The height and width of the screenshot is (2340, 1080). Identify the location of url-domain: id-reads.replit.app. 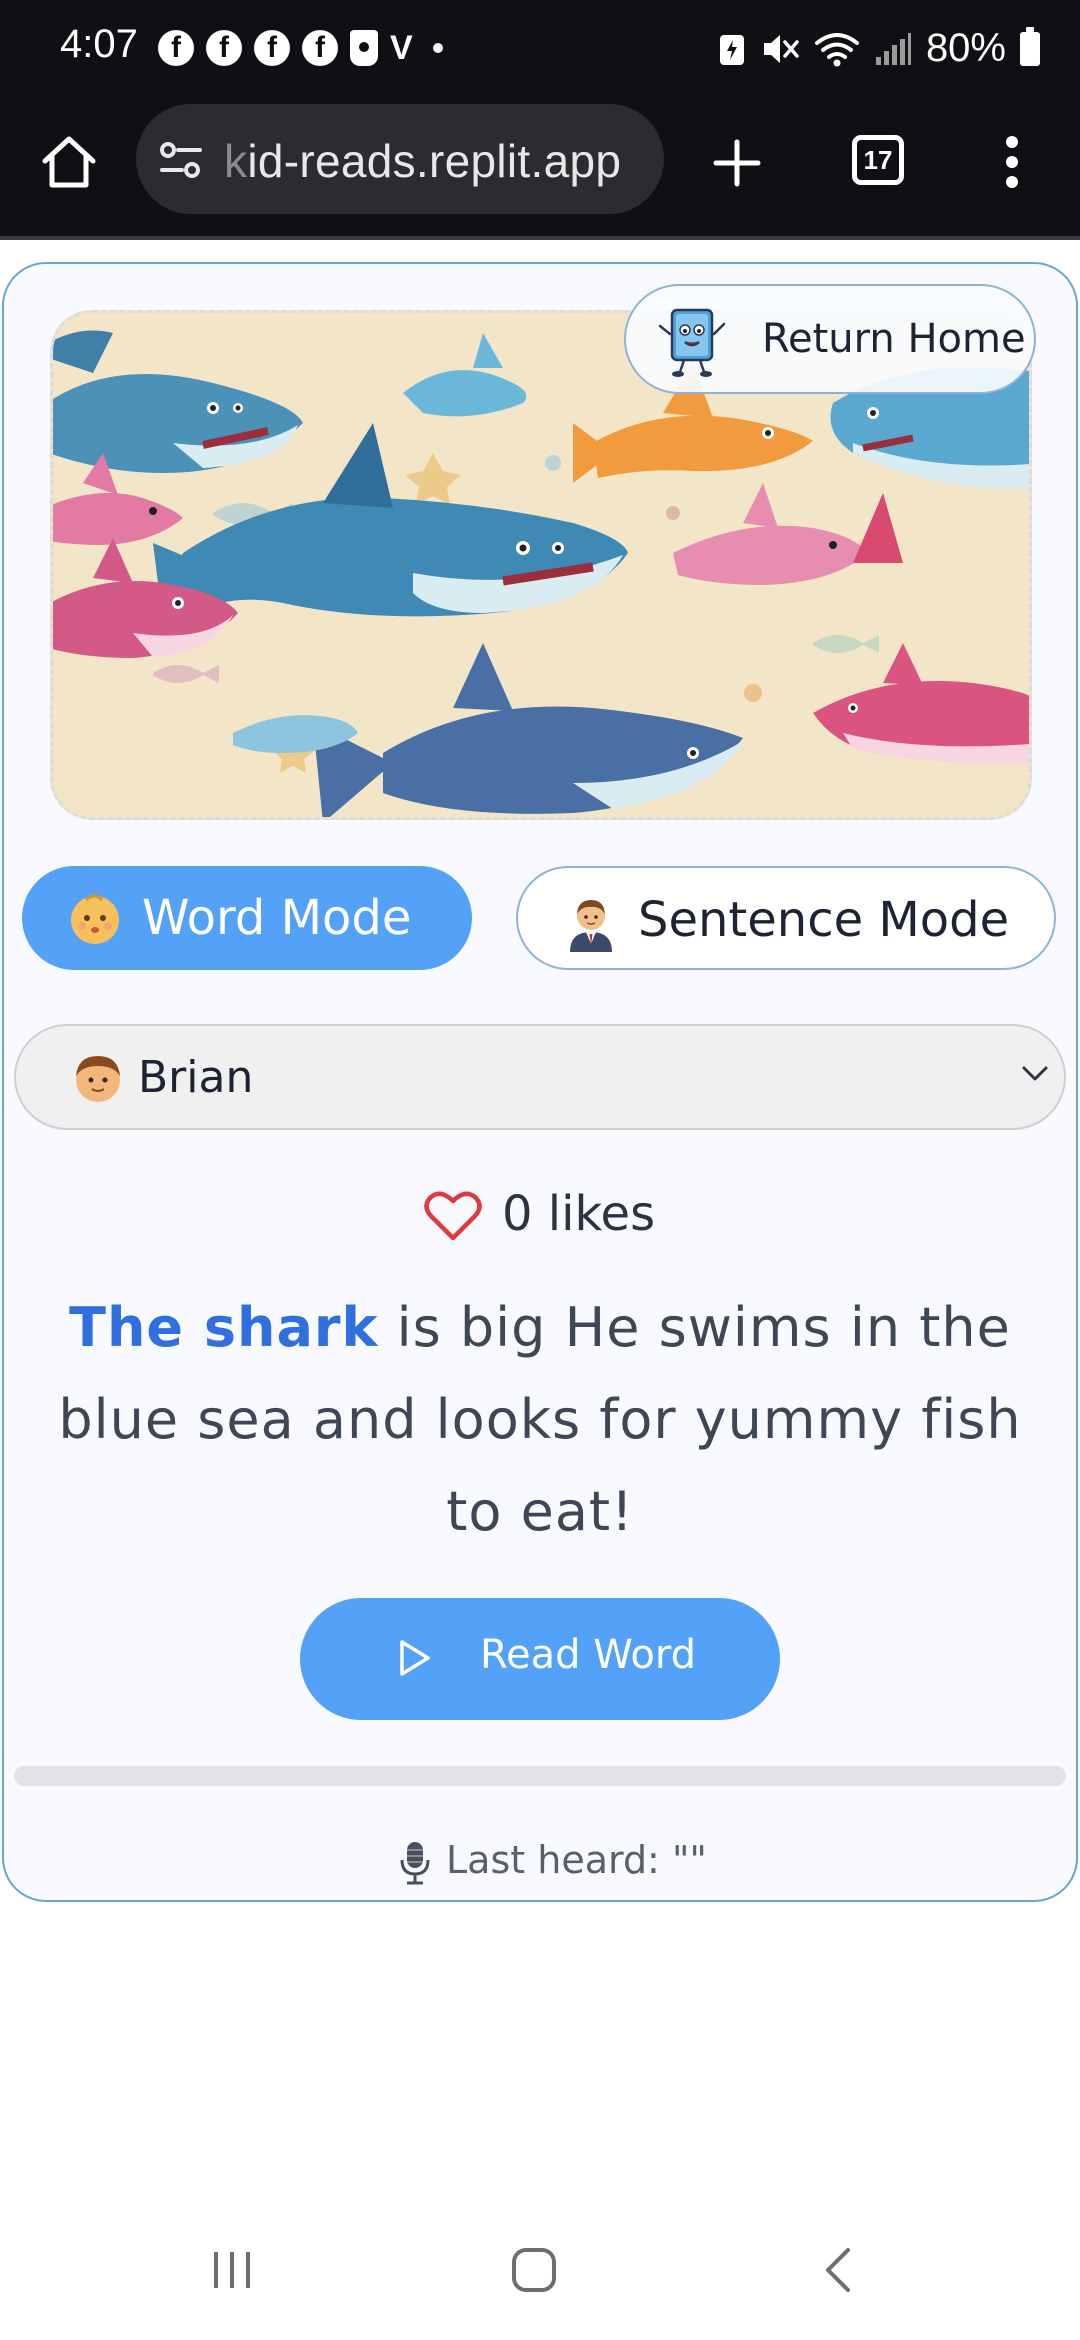
(434, 161).